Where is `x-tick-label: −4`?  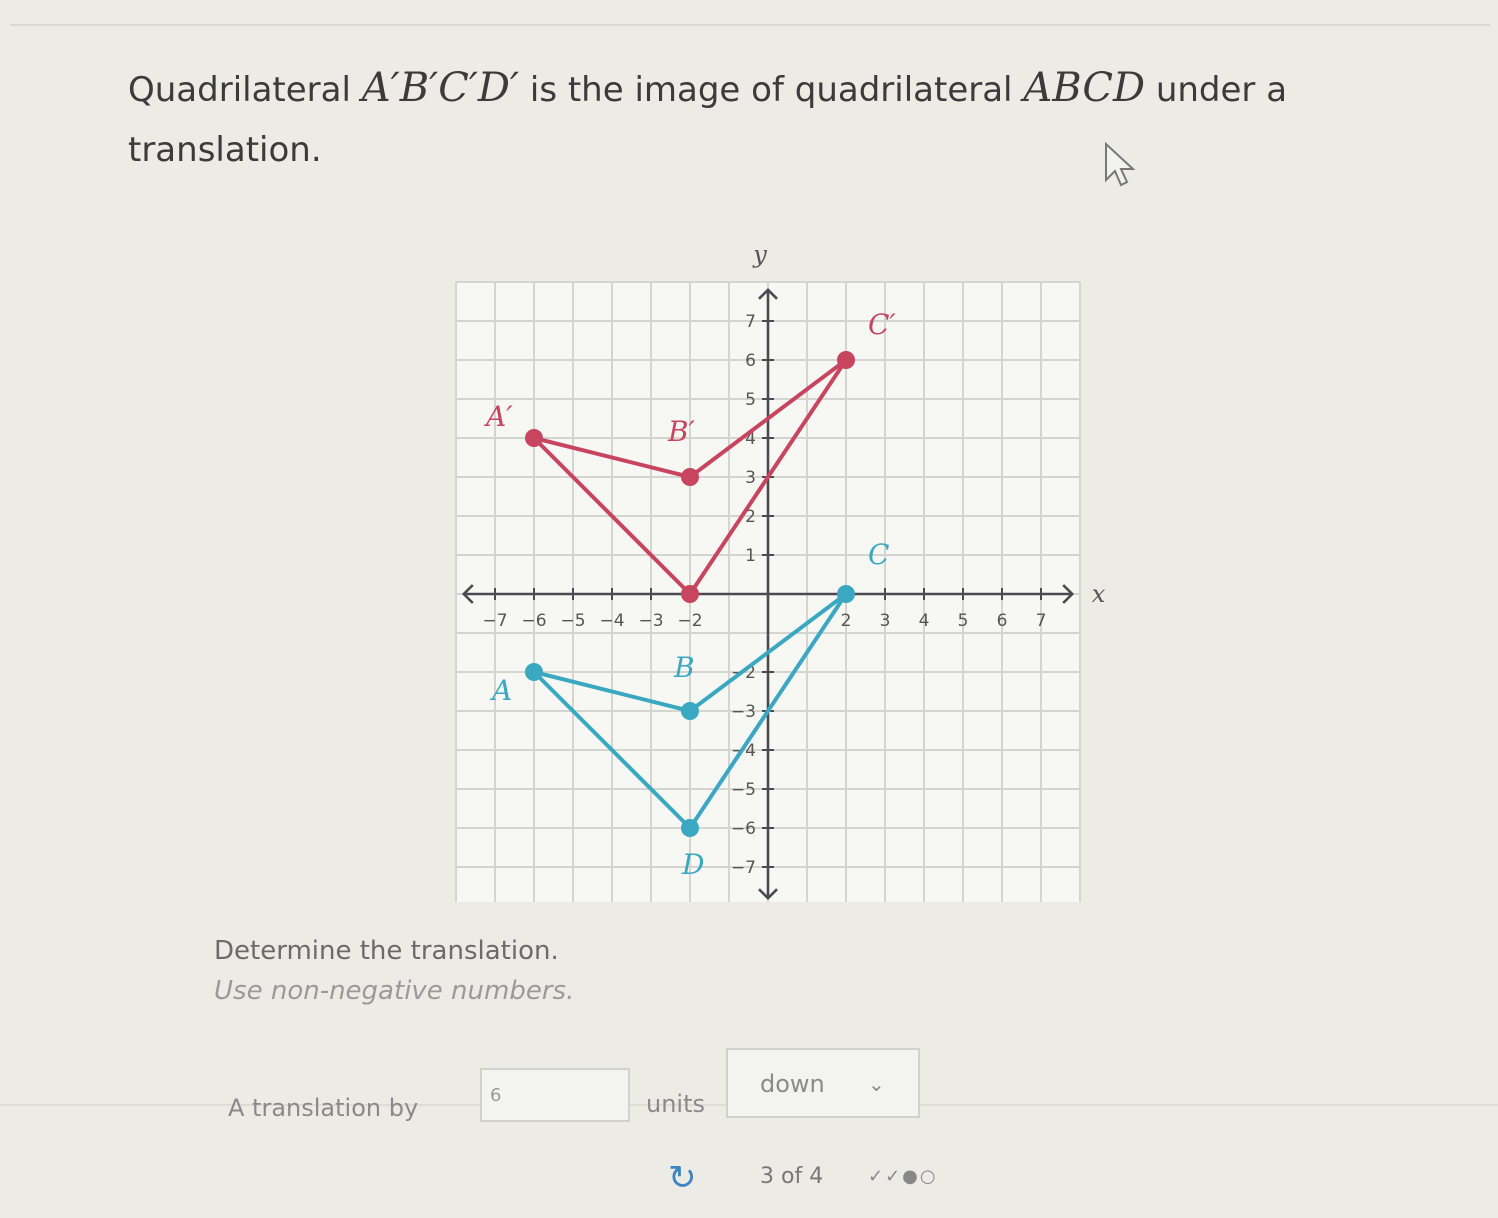
x-tick-label: −4 is located at coordinates (611, 621).